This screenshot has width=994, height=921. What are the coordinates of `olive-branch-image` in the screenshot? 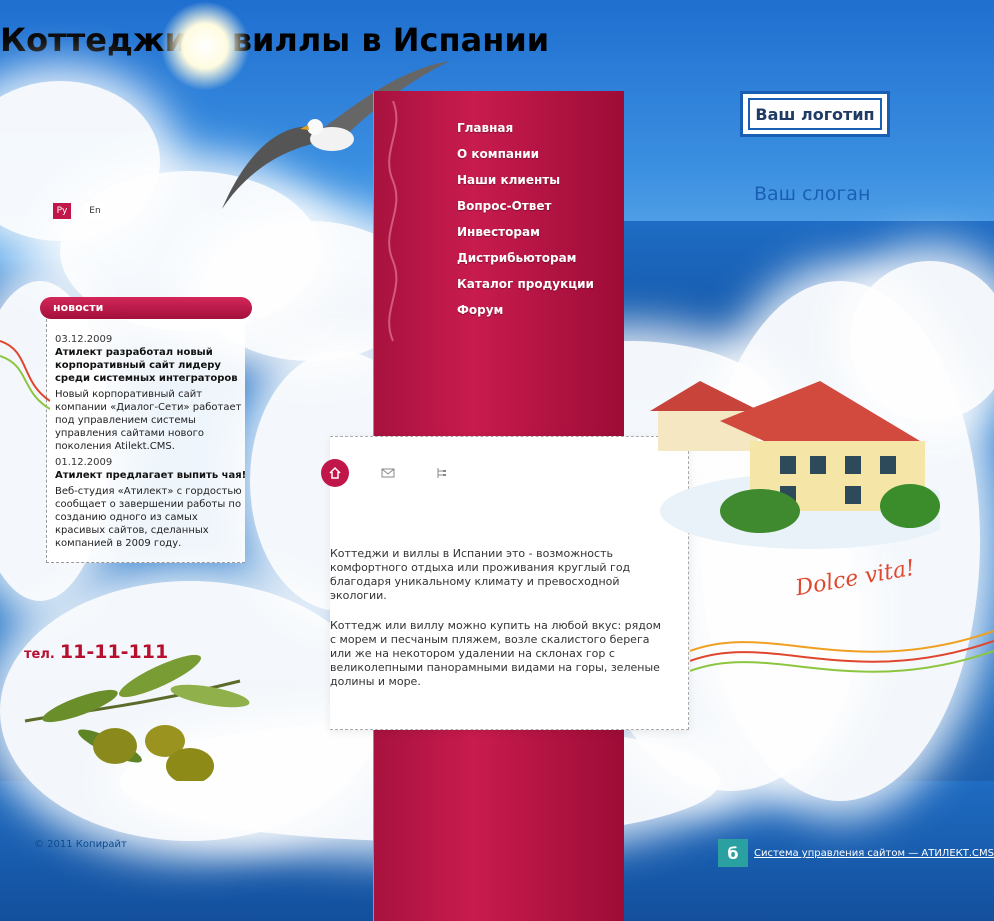 It's located at (137, 718).